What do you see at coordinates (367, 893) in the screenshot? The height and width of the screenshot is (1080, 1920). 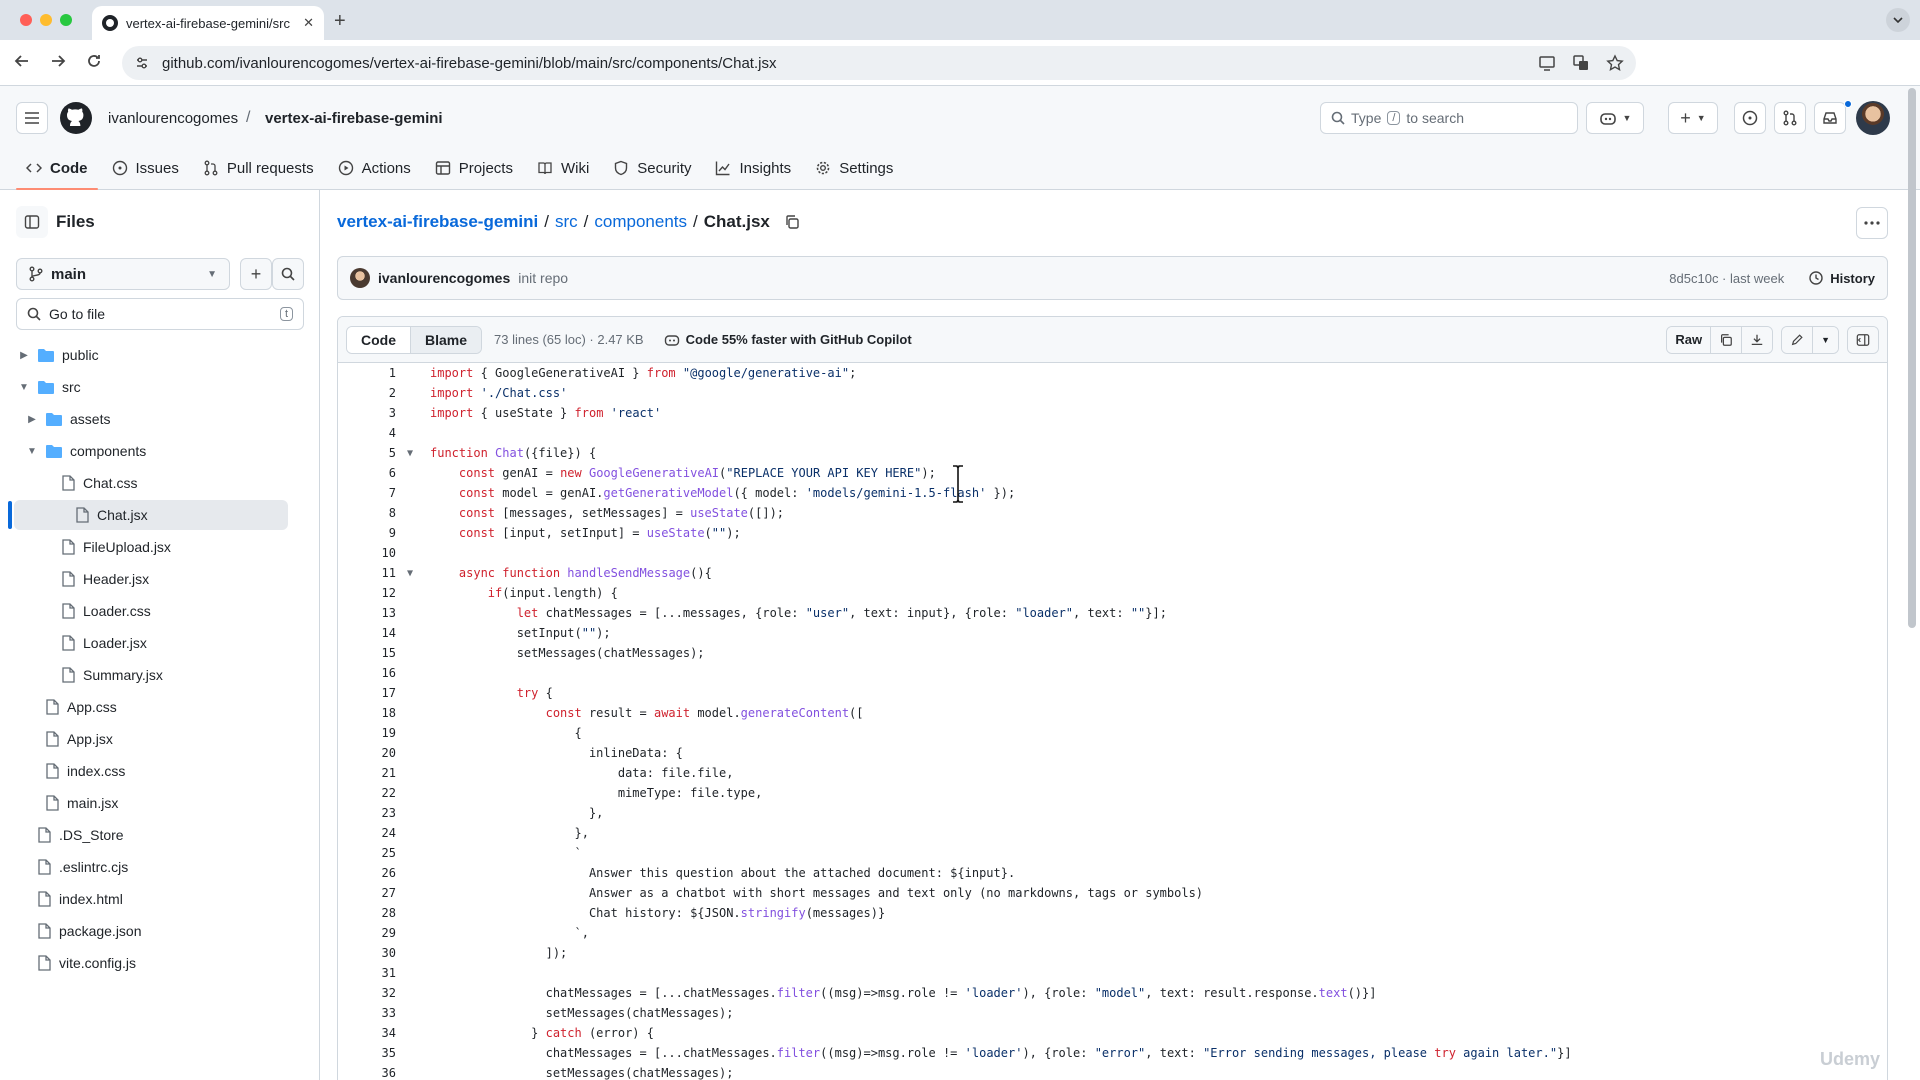 I see `line-number: 27` at bounding box center [367, 893].